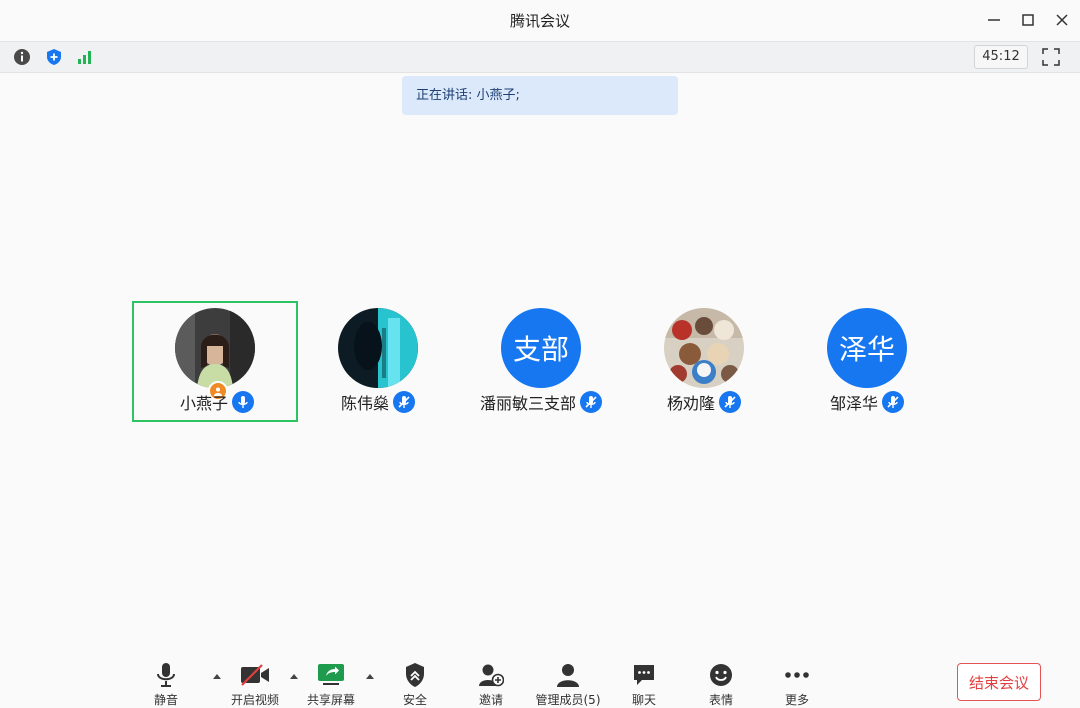  I want to click on start-video-button: 开启视频, so click(255, 684).